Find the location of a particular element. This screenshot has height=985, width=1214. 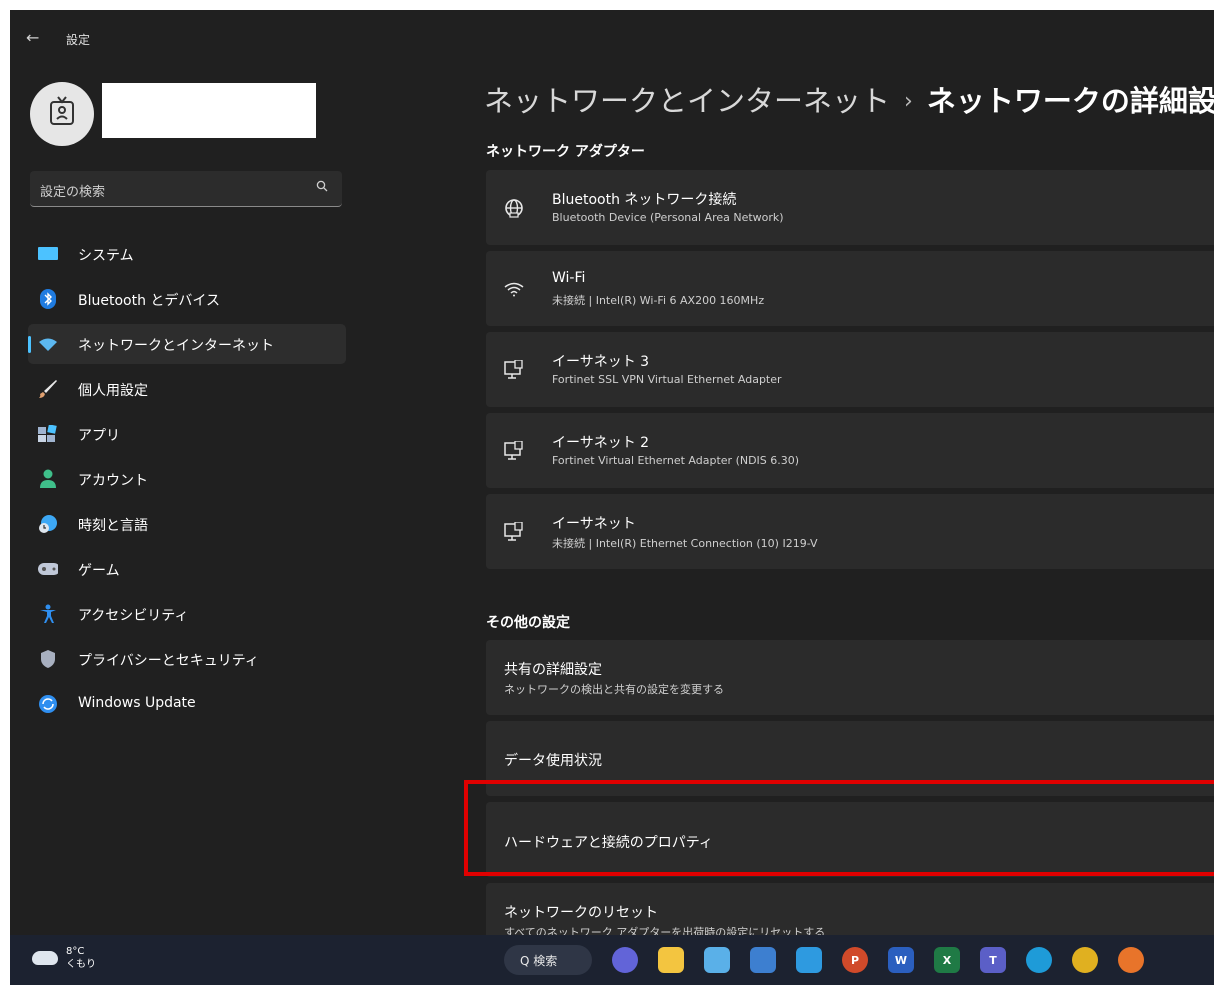

taskbar-icons: Q 検索 P W X T is located at coordinates (811, 960).